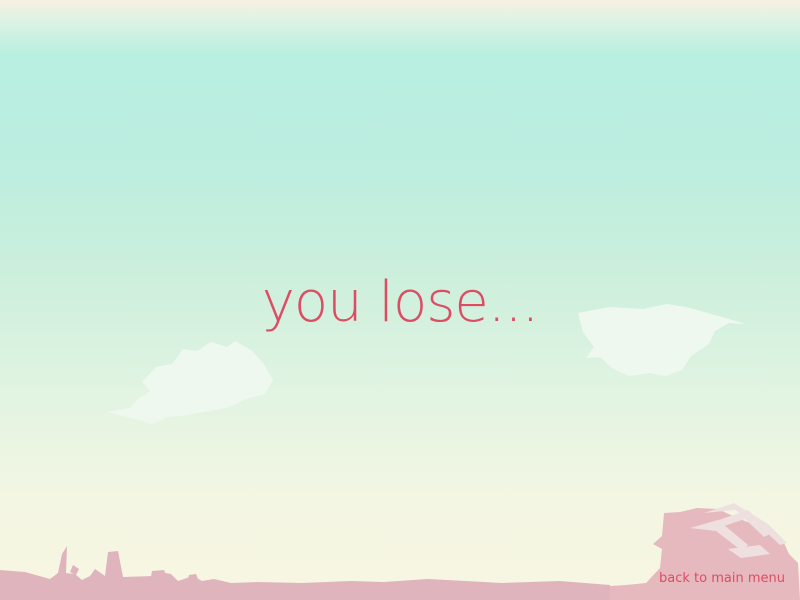 The image size is (800, 600). I want to click on left-cloud-icon, so click(189, 382).